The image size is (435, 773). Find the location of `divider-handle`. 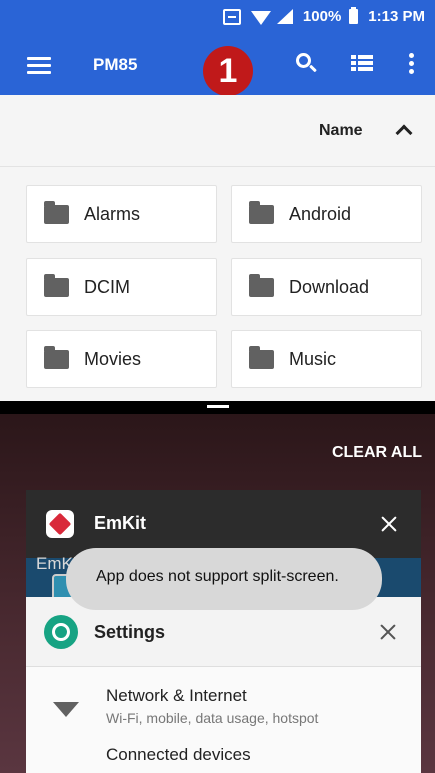

divider-handle is located at coordinates (218, 406).